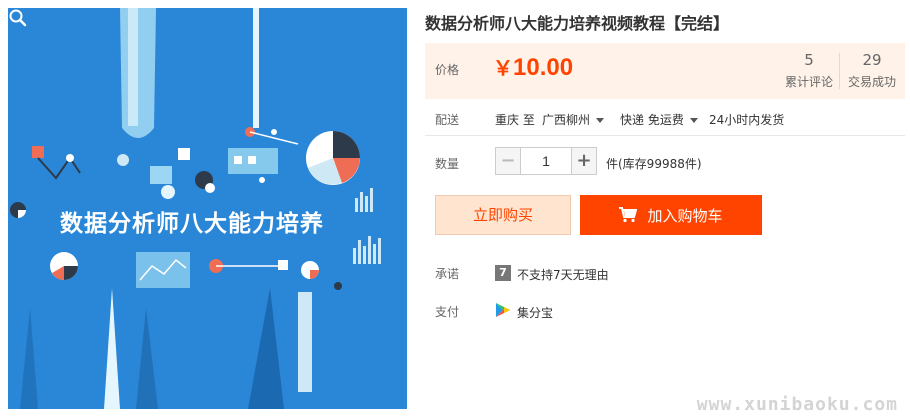 Image resolution: width=910 pixels, height=419 pixels. What do you see at coordinates (654, 164) in the screenshot?
I see `stock-text: 件(库存99988件)` at bounding box center [654, 164].